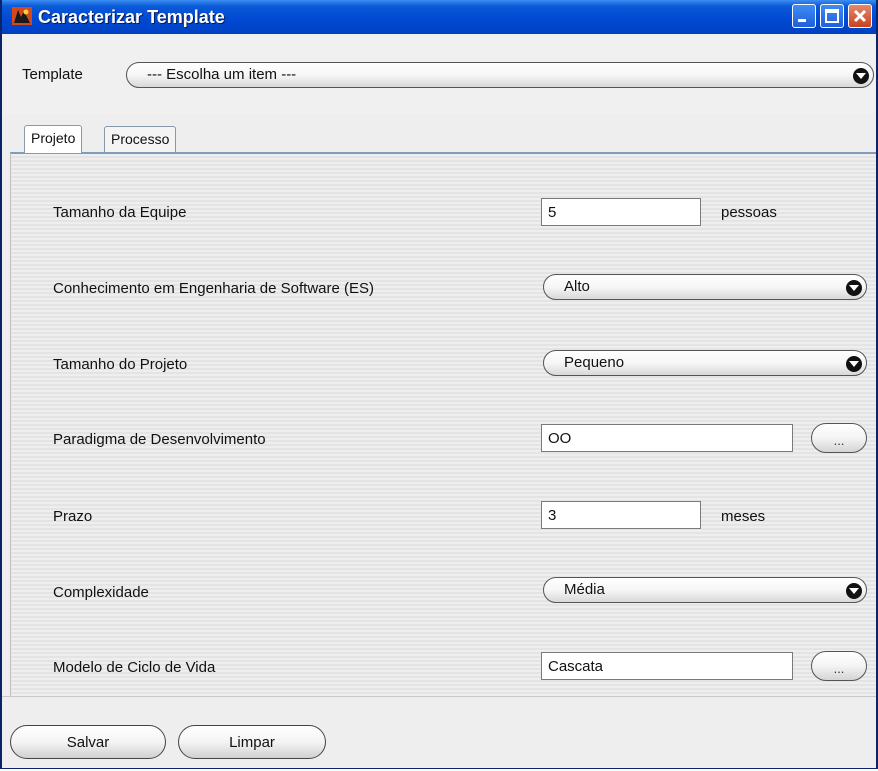  I want to click on button-bar: Salvar Limpar, so click(439, 732).